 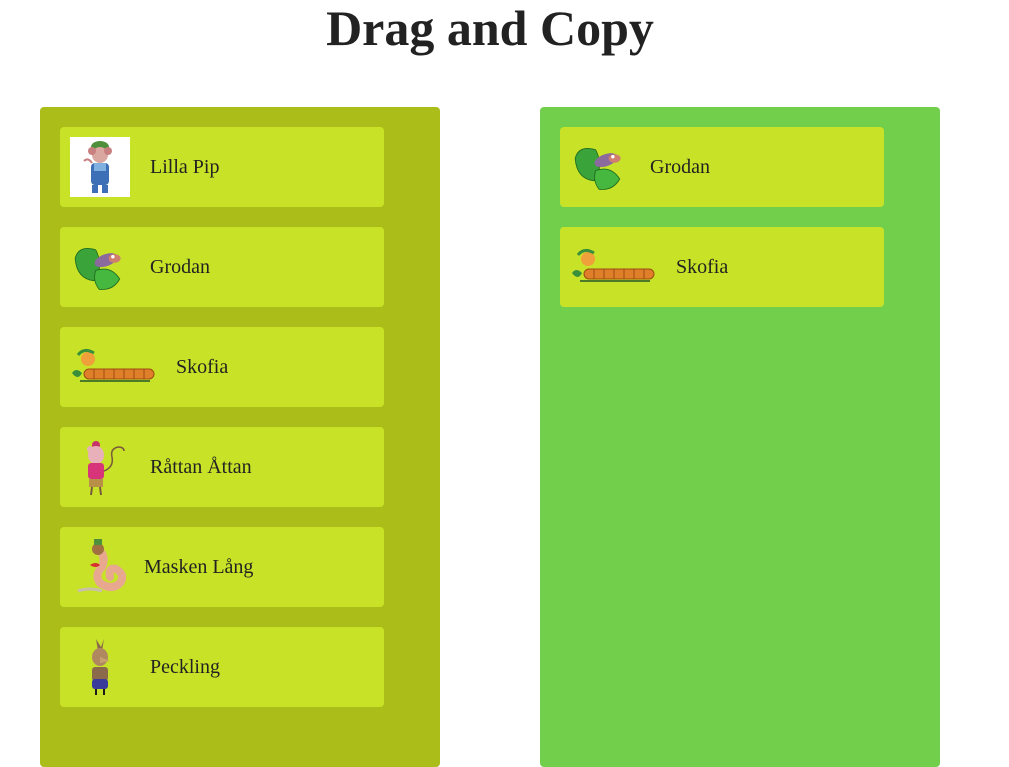 What do you see at coordinates (100, 467) in the screenshot?
I see `rat-character-icon` at bounding box center [100, 467].